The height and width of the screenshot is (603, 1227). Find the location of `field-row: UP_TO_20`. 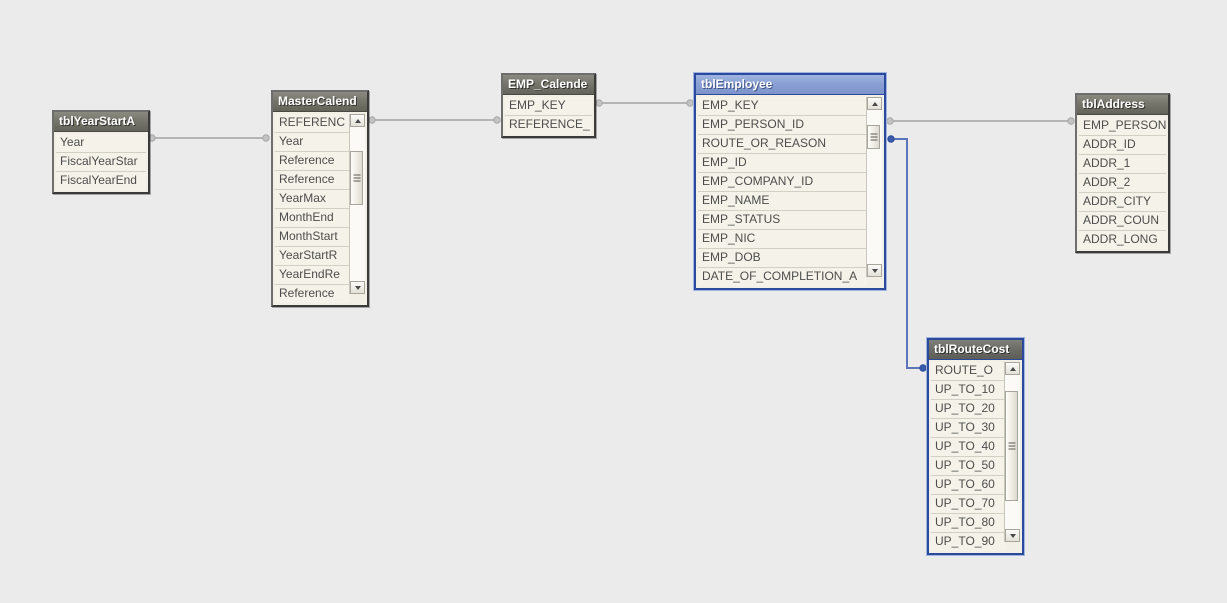

field-row: UP_TO_20 is located at coordinates (968, 409).